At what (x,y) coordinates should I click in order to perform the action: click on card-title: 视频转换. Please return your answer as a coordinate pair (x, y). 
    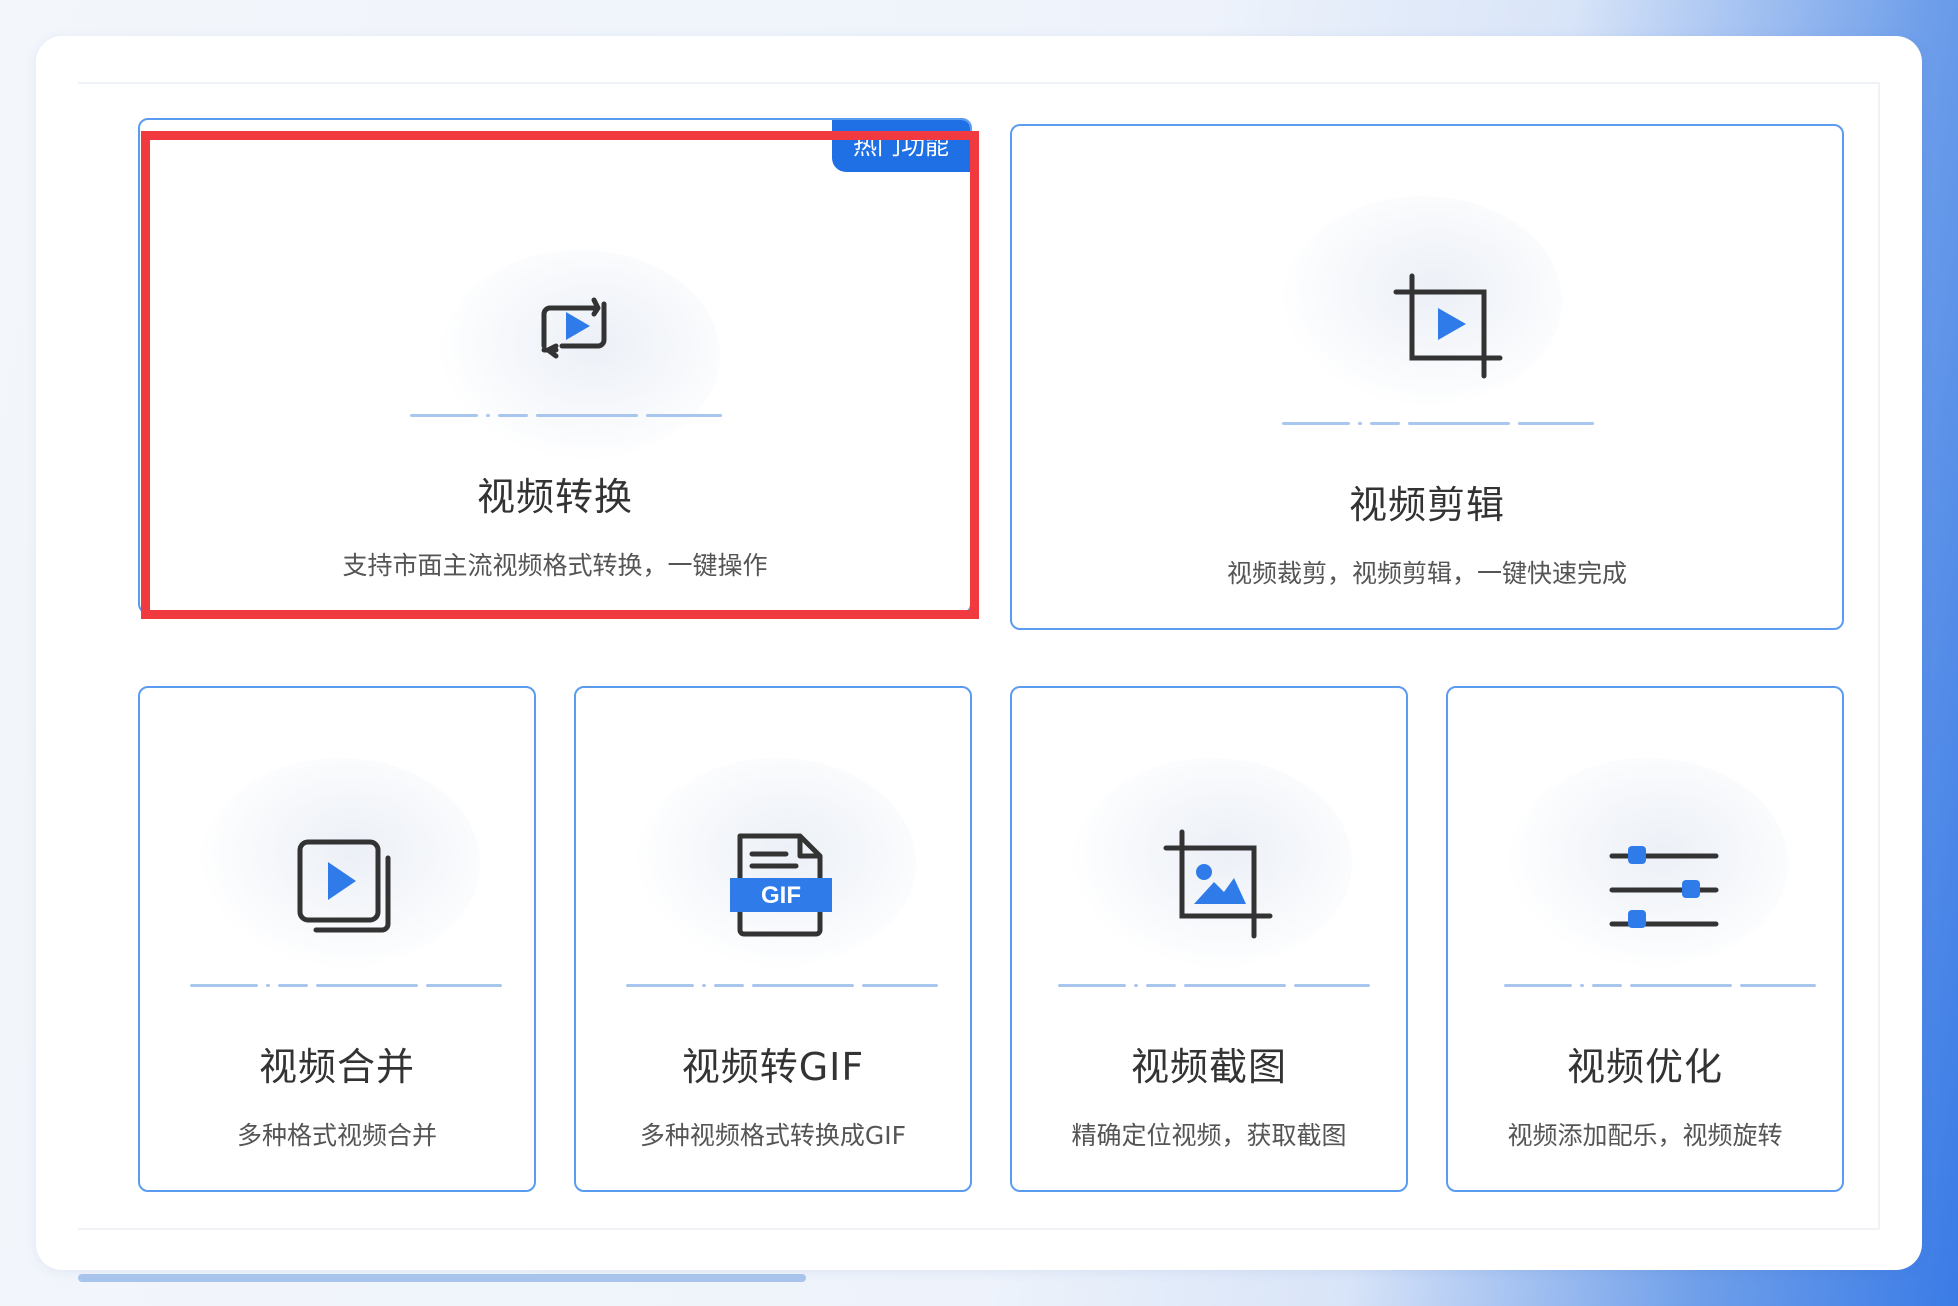
    Looking at the image, I should click on (554, 497).